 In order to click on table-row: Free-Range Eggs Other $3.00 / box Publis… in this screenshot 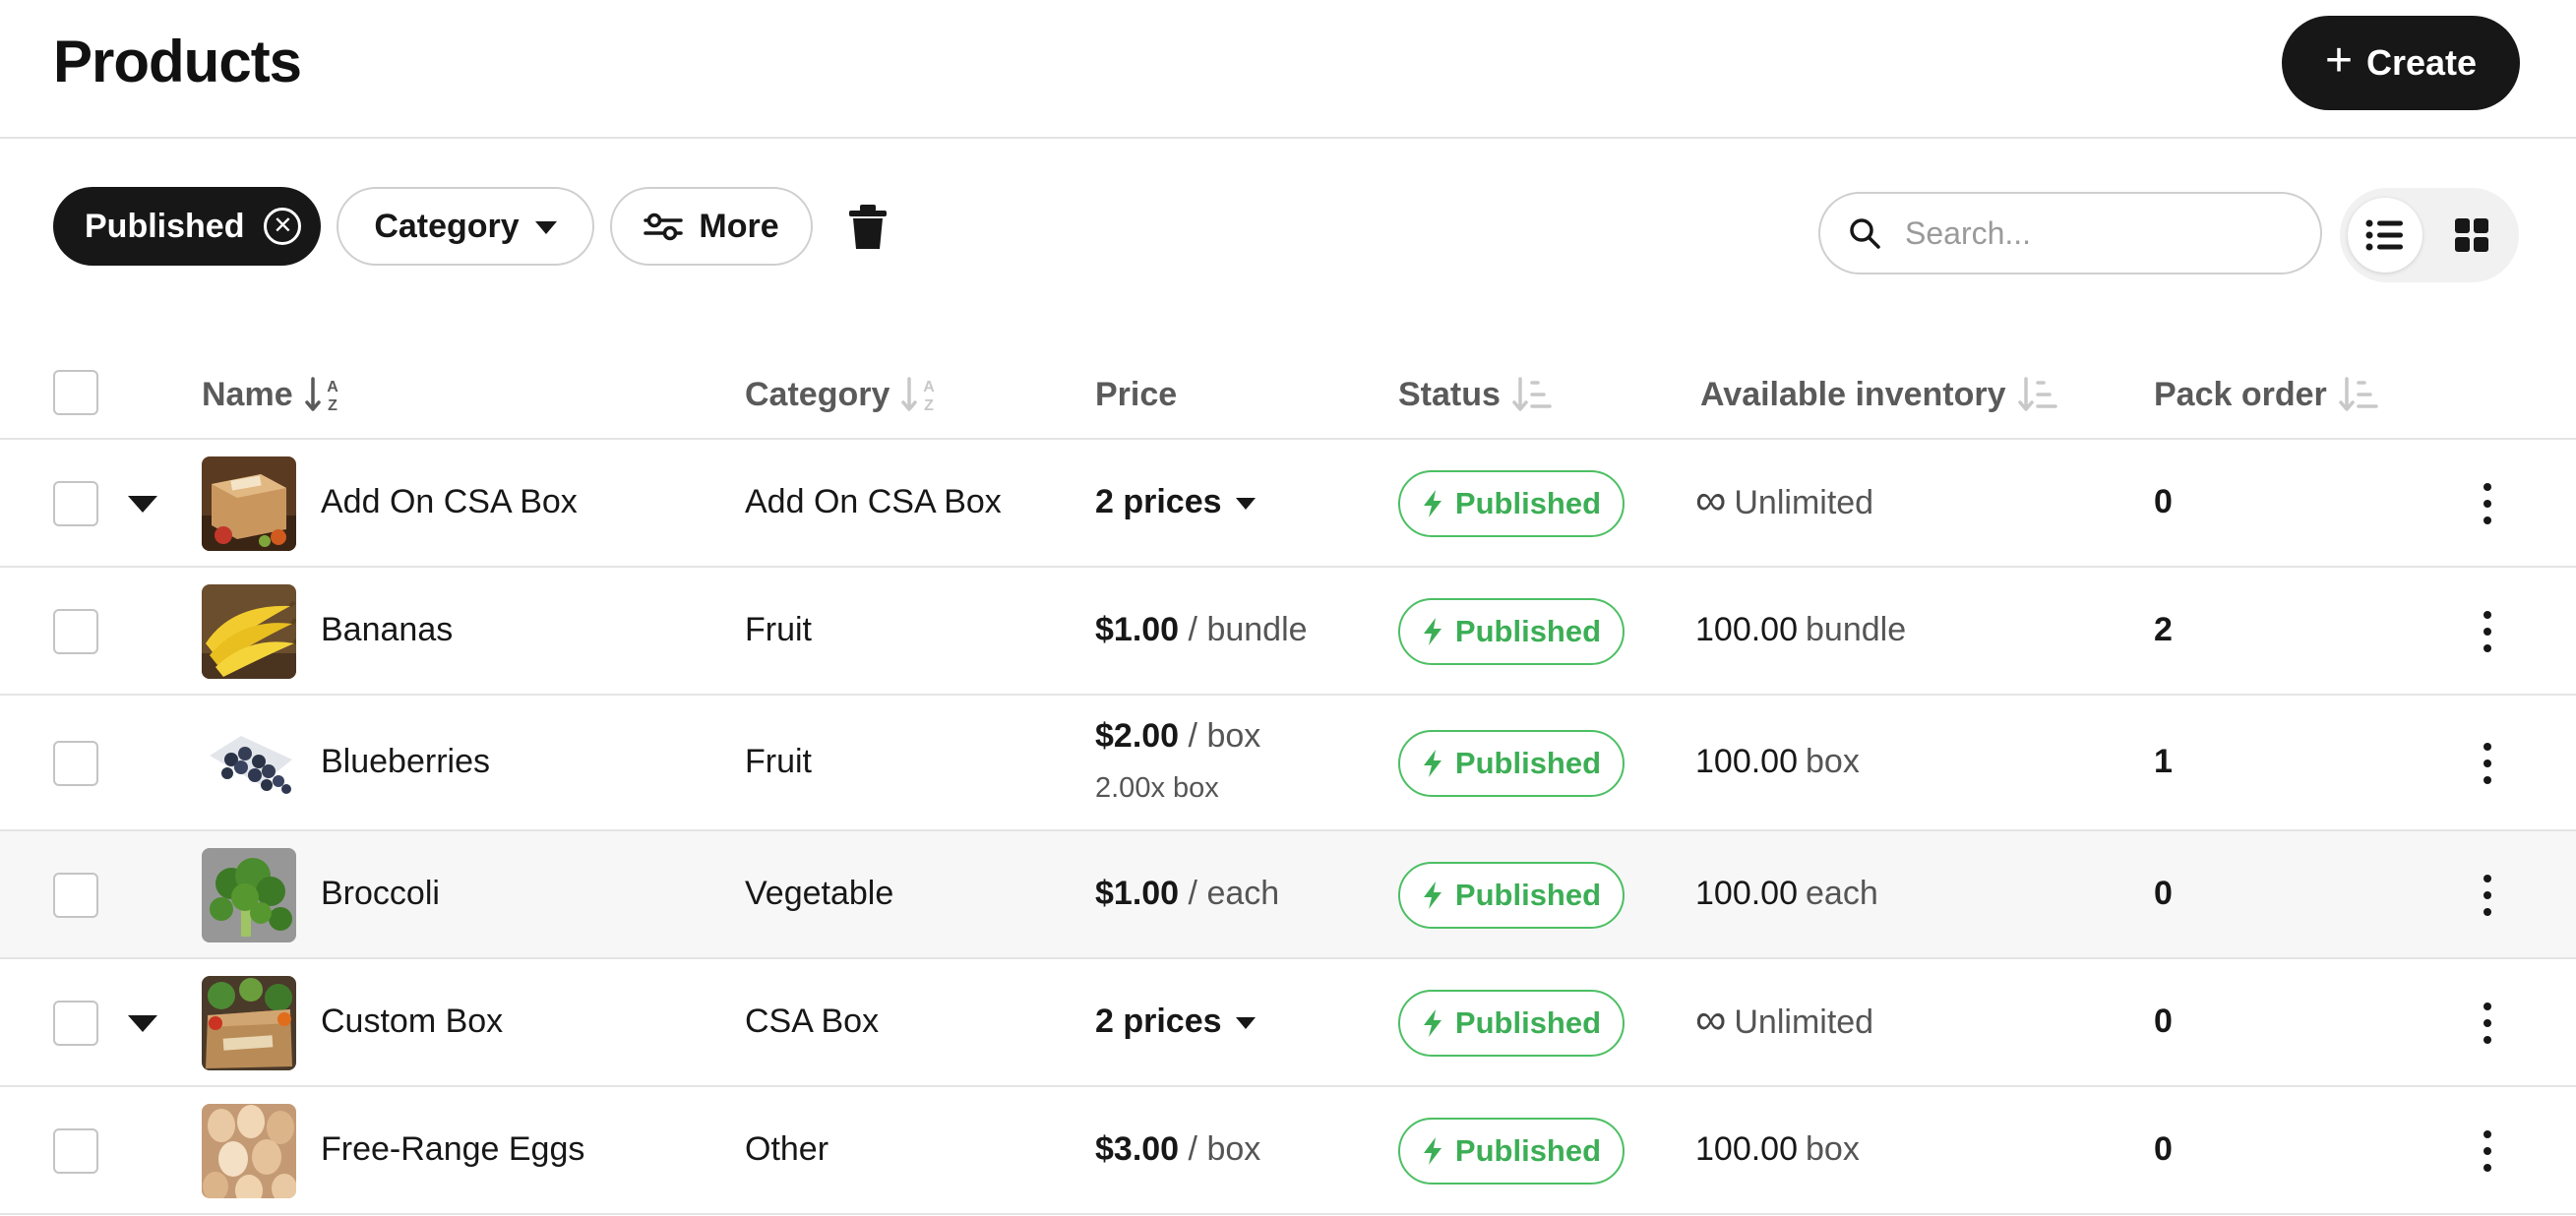, I will do `click(1288, 1151)`.